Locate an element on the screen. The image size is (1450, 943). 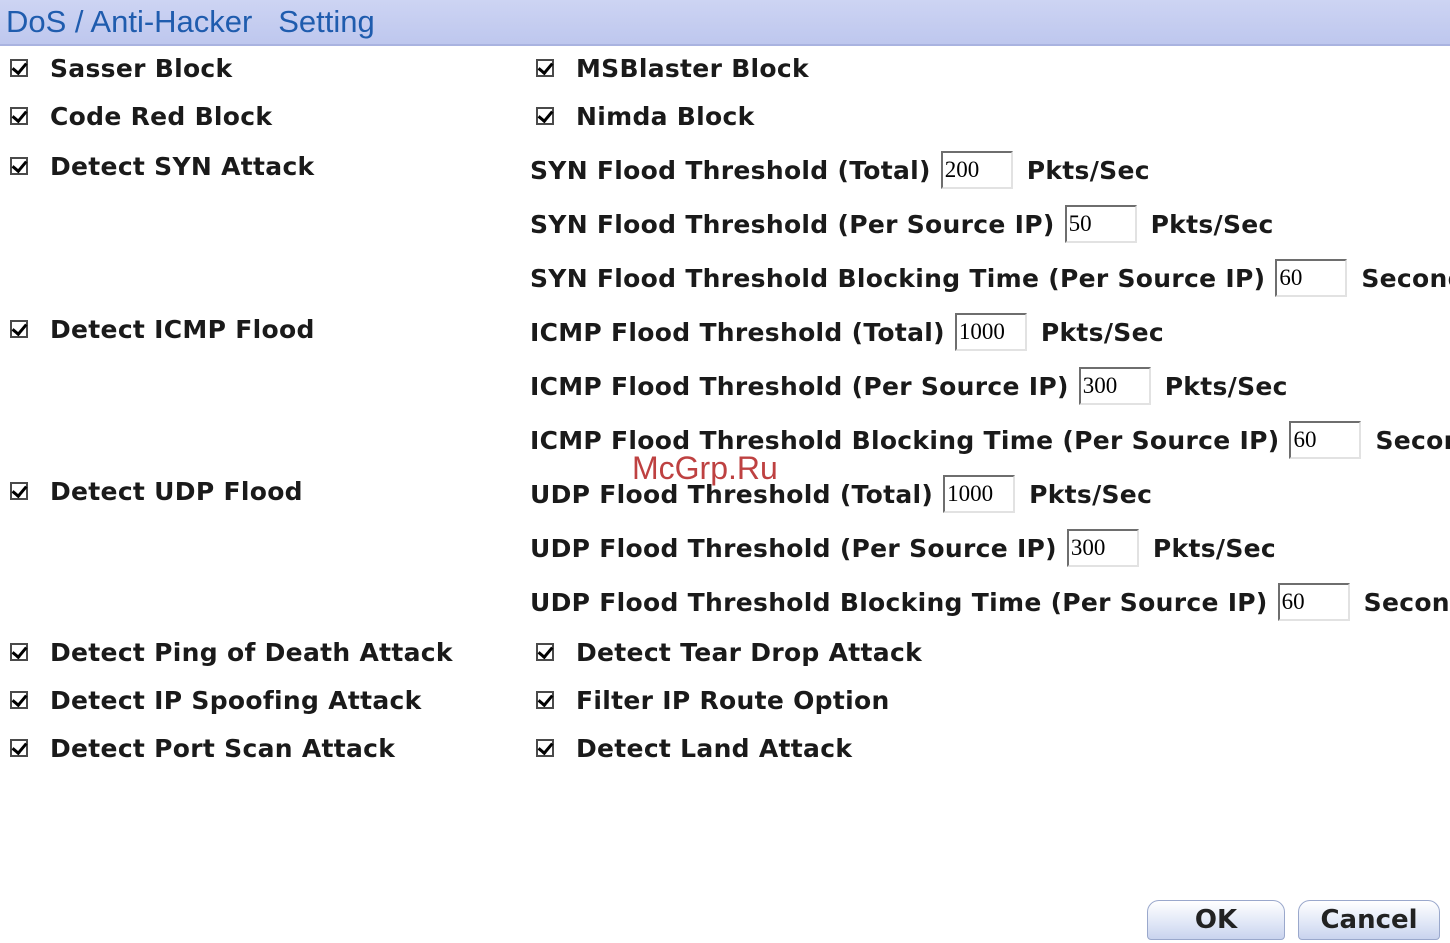
option-detect-syn-attack: Detect SYN Attack is located at coordinates (162, 166).